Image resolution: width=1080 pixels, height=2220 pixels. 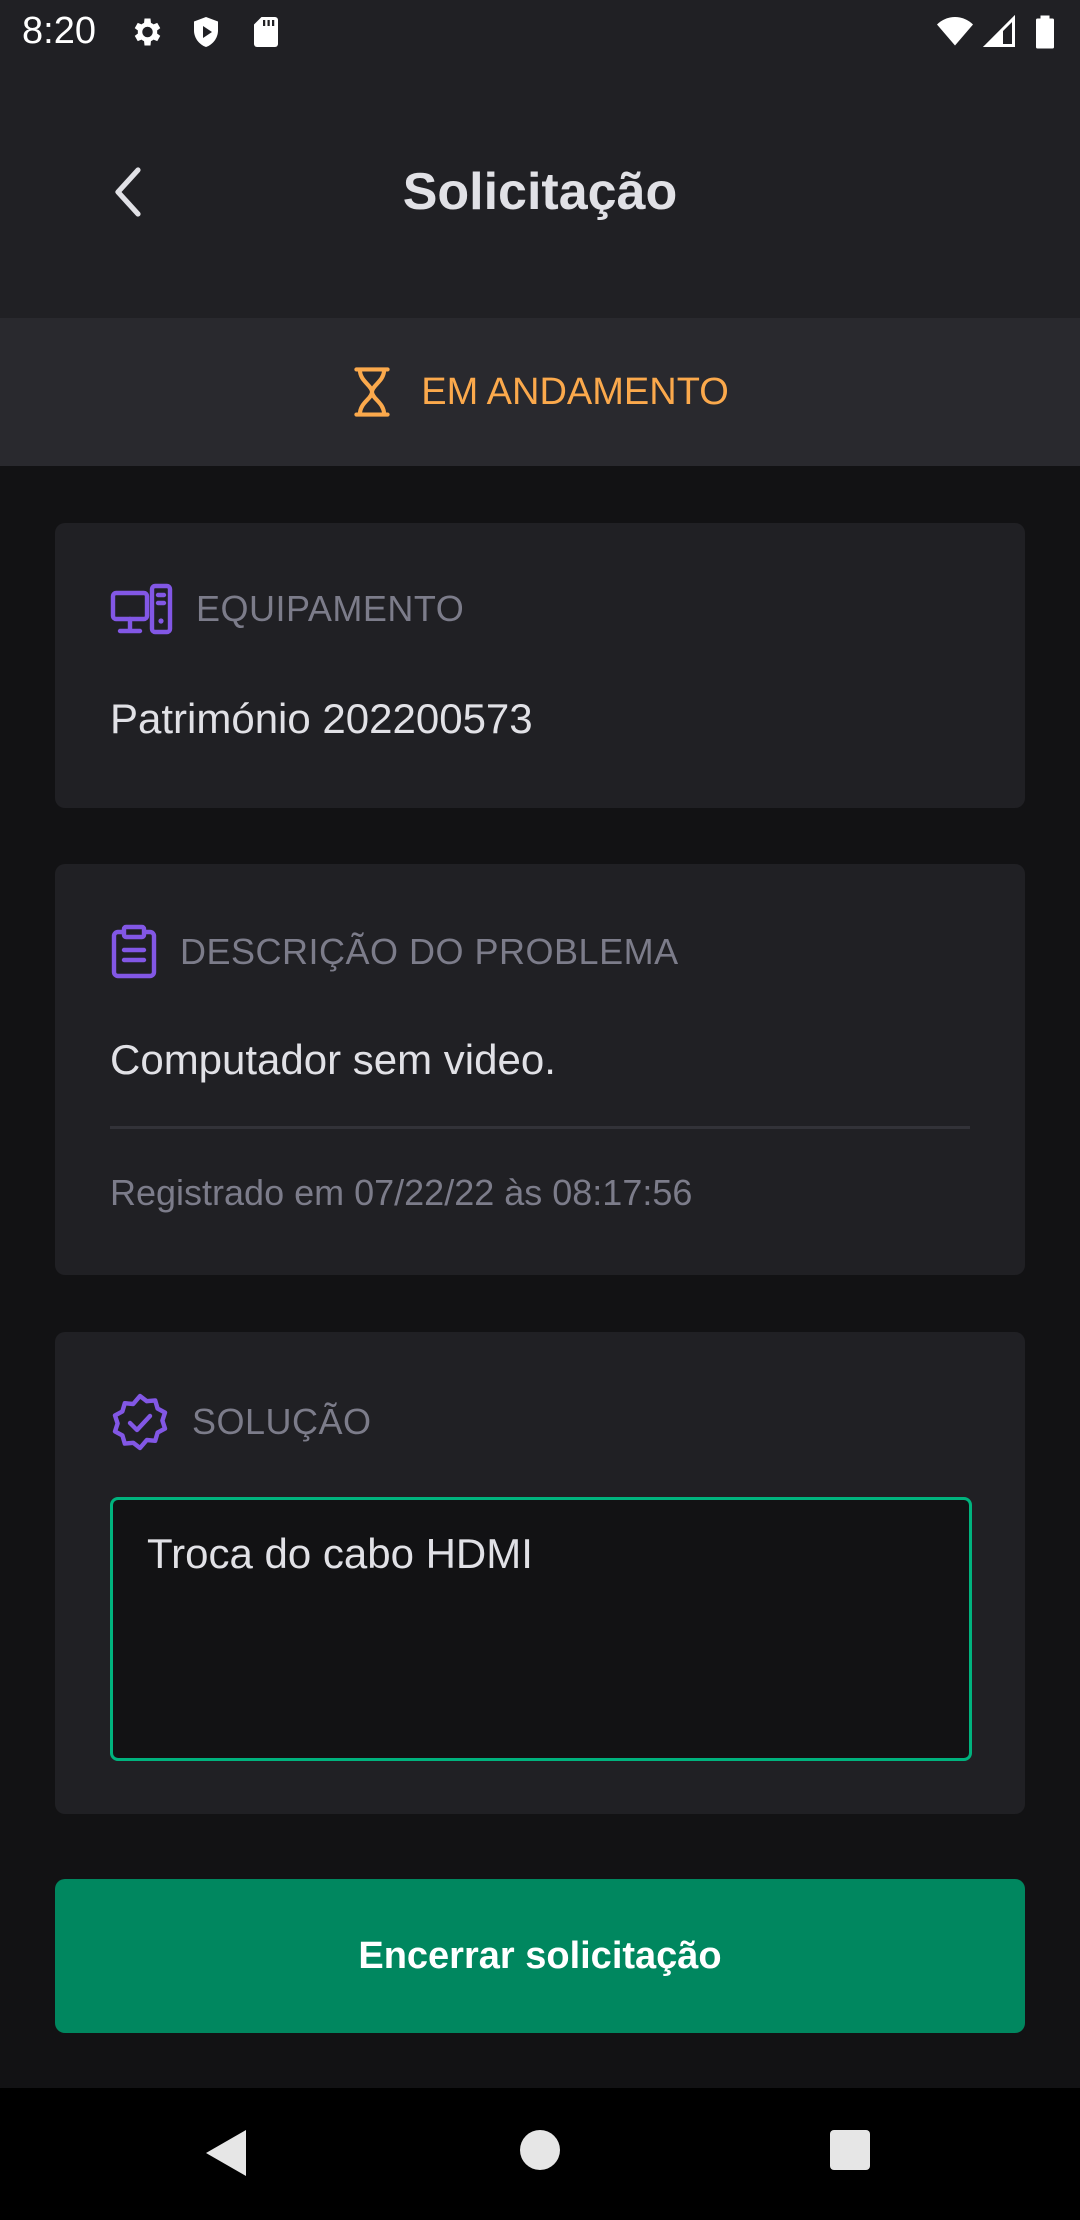 I want to click on signal-icon, so click(x=998, y=30).